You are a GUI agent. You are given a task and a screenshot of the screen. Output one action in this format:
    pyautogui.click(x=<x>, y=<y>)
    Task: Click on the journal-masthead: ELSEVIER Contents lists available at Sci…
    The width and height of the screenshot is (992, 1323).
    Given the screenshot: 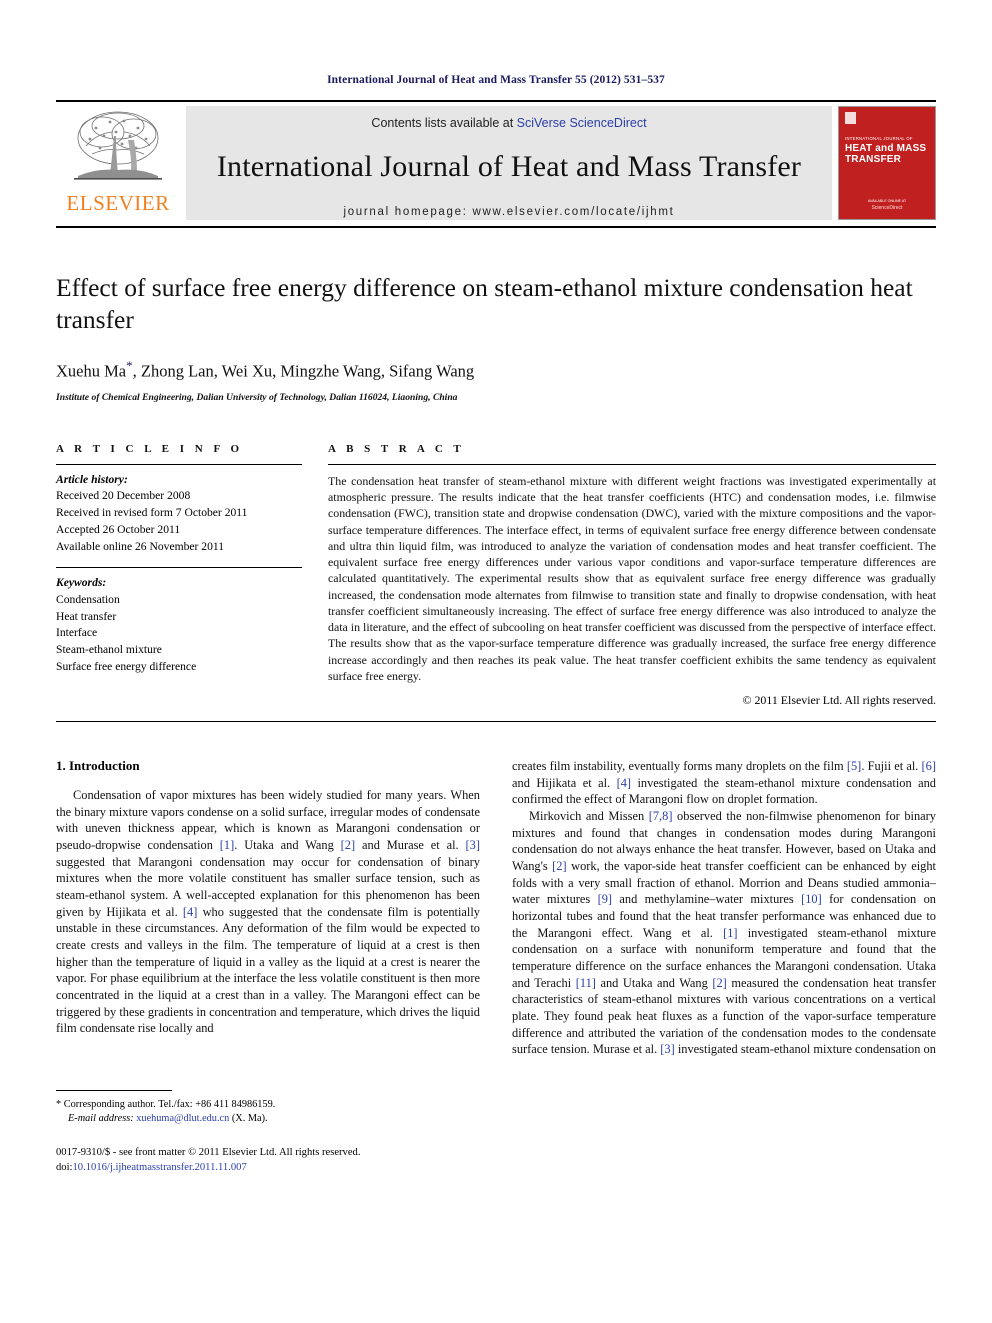 What is the action you would take?
    pyautogui.click(x=496, y=163)
    